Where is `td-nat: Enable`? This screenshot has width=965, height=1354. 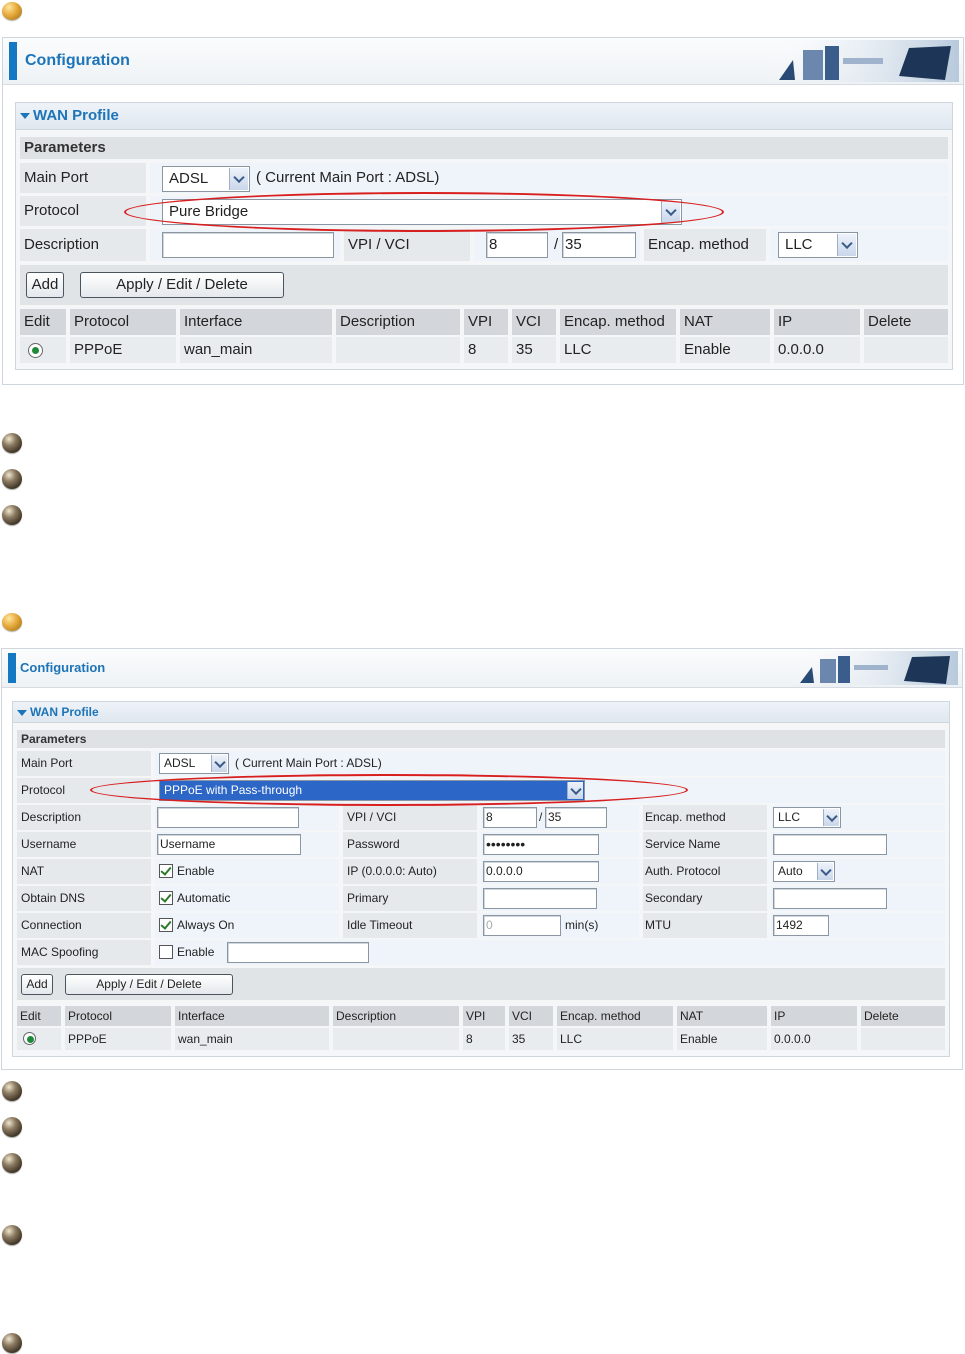
td-nat: Enable is located at coordinates (722, 1039).